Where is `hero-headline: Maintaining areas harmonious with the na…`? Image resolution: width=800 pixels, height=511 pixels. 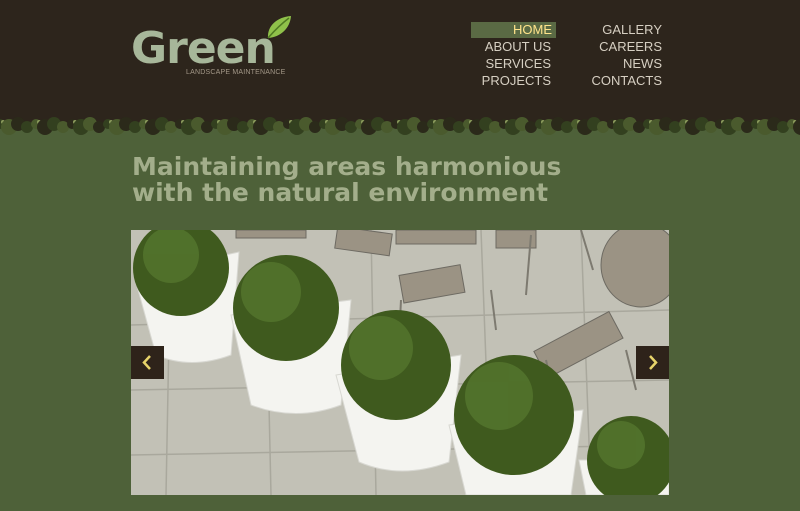 hero-headline: Maintaining areas harmonious with the na… is located at coordinates (392, 180).